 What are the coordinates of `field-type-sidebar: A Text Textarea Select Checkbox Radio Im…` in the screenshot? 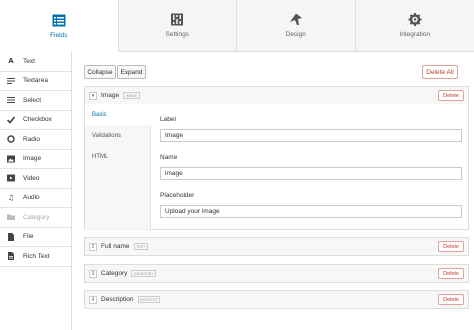 It's located at (36, 191).